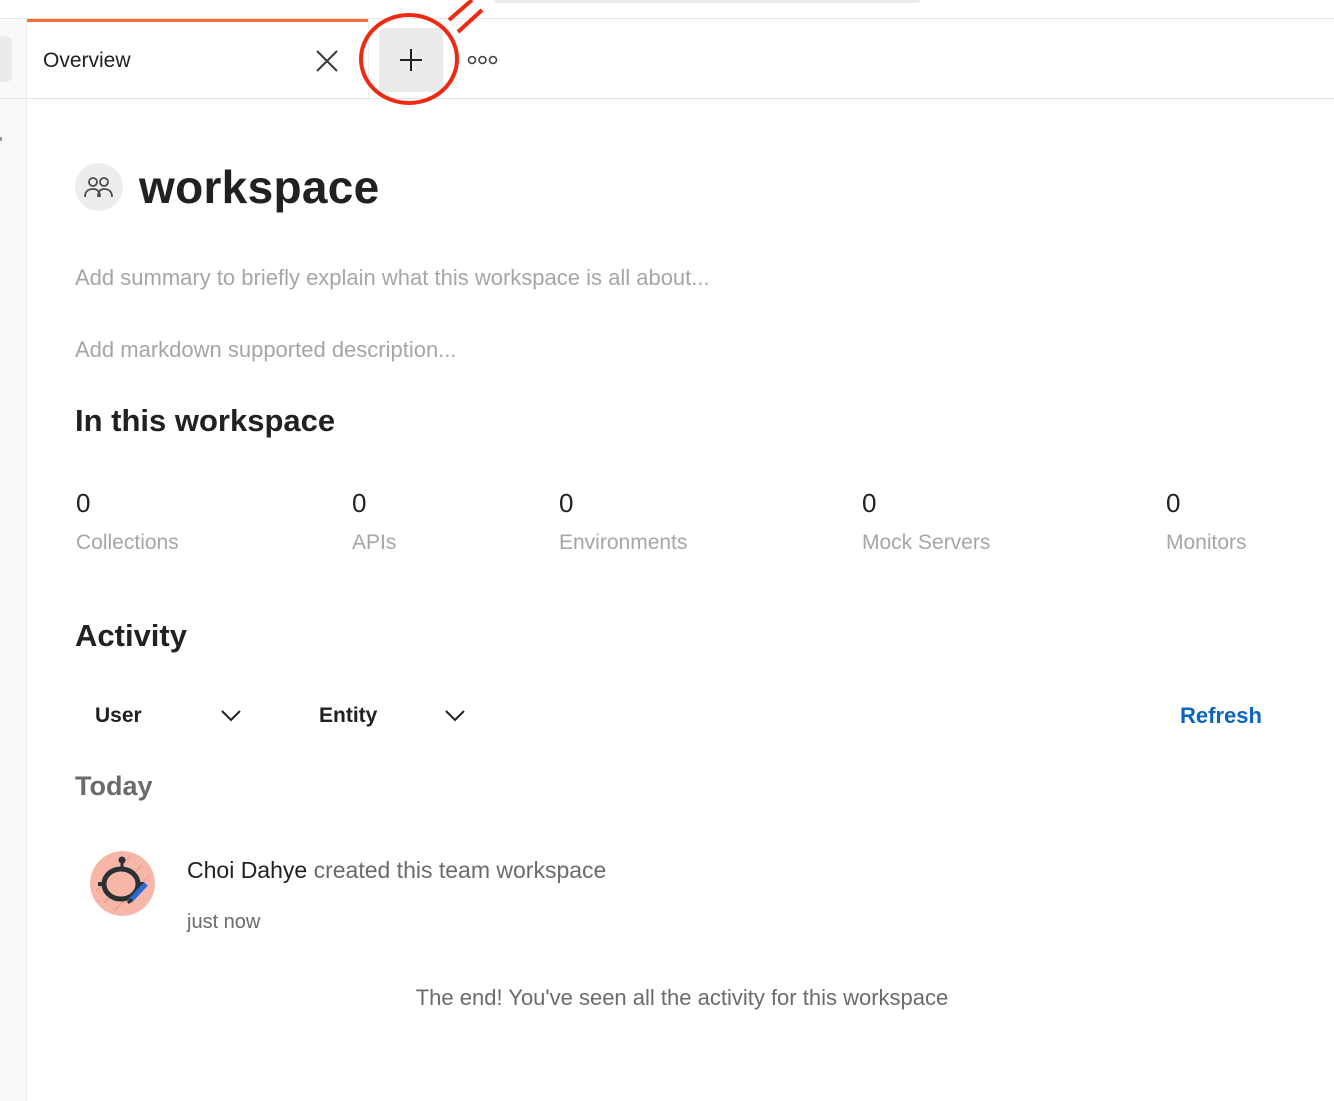  I want to click on tab-bar: Overview, so click(680, 59).